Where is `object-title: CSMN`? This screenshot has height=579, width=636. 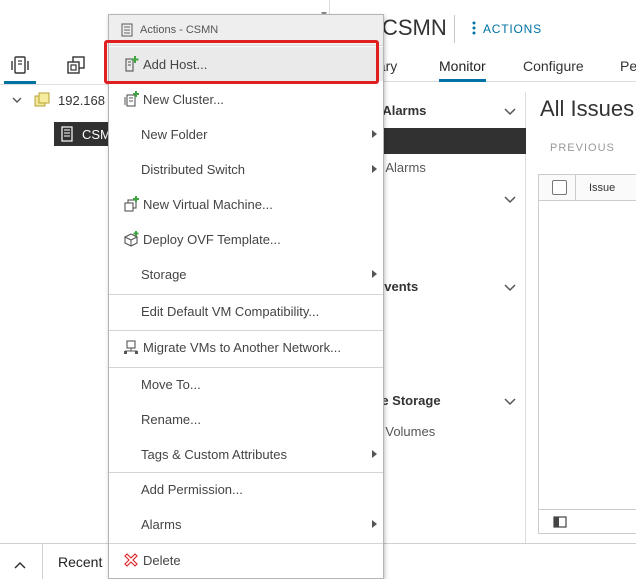 object-title: CSMN is located at coordinates (414, 27).